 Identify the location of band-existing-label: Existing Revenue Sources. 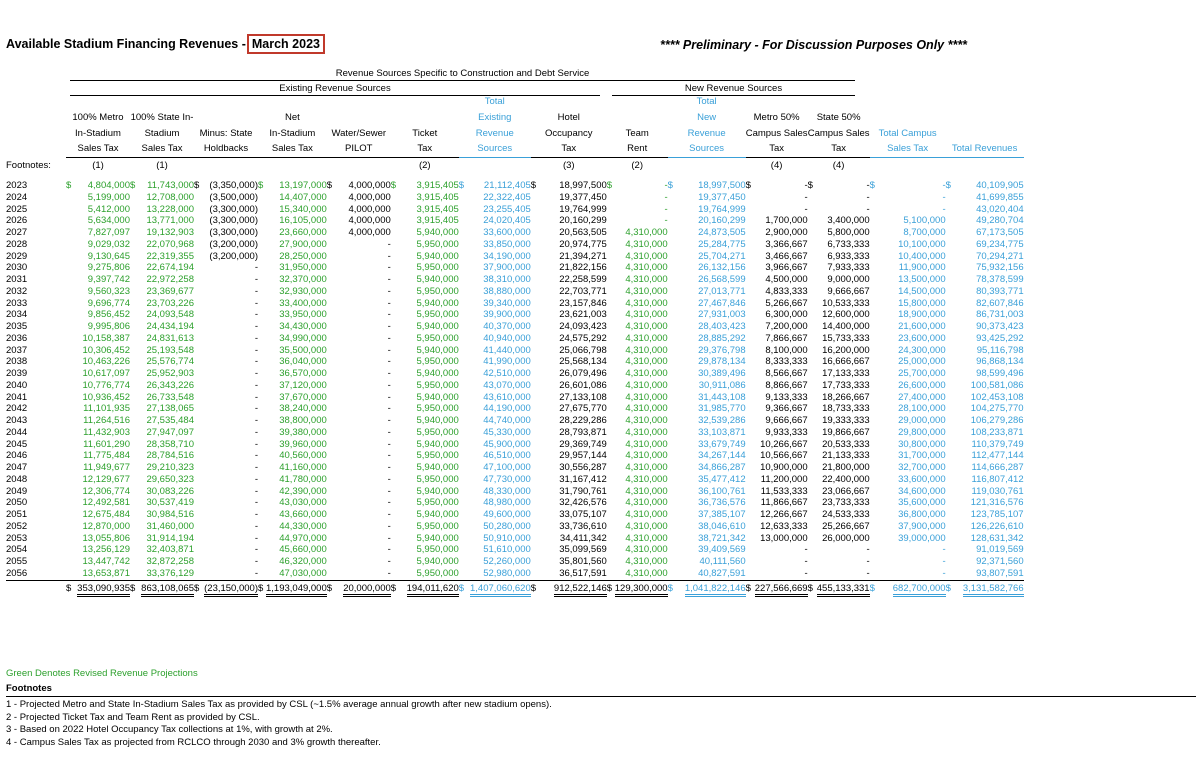
(335, 88).